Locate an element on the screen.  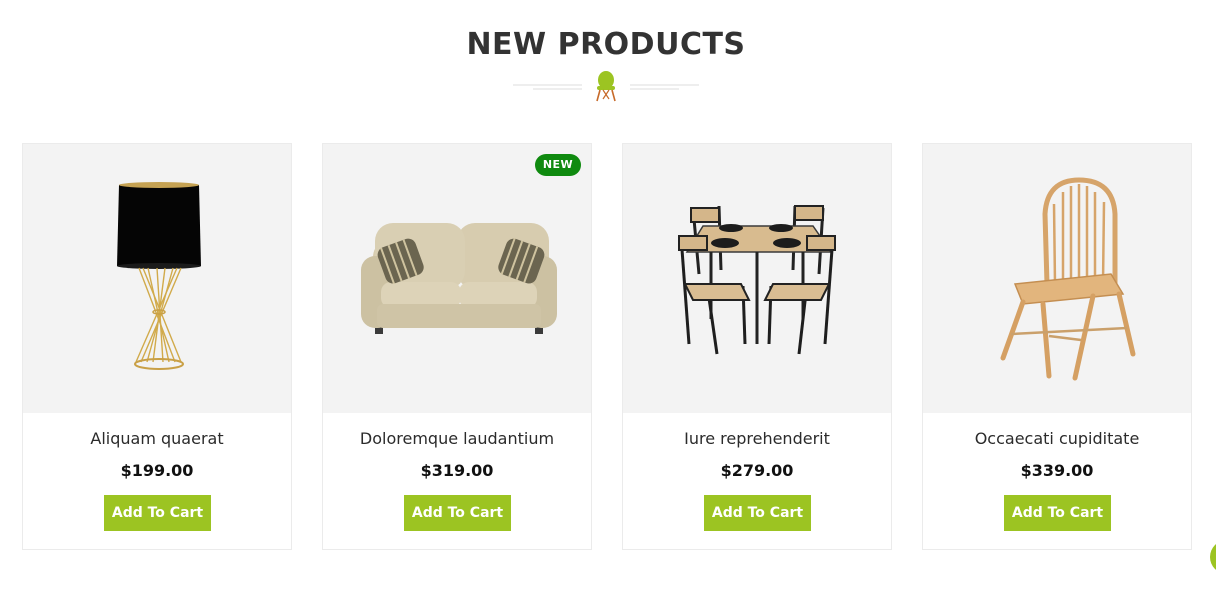
product-image: NEW is located at coordinates (457, 278).